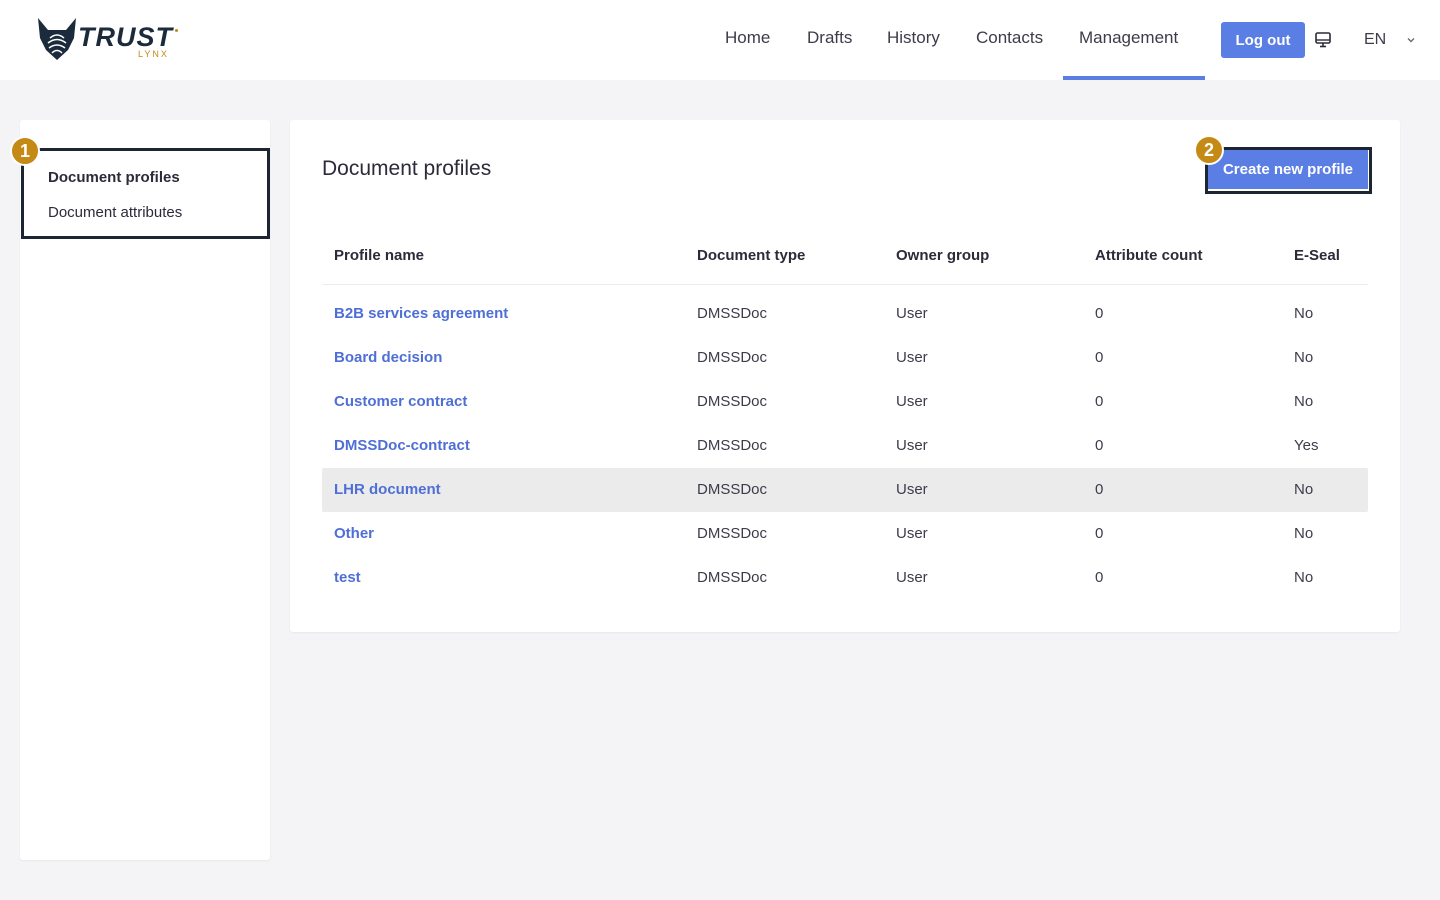  What do you see at coordinates (1134, 78) in the screenshot?
I see `active-nav-indicator` at bounding box center [1134, 78].